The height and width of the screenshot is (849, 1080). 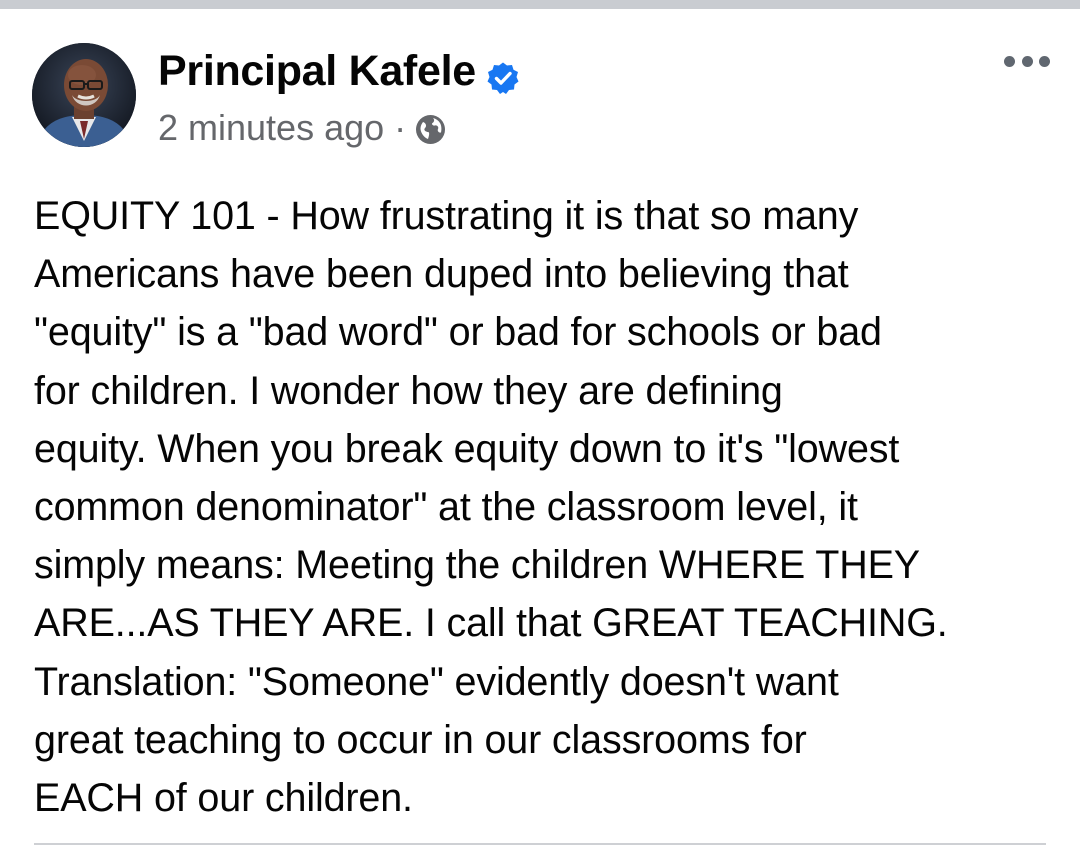 I want to click on post-divider, so click(x=540, y=844).